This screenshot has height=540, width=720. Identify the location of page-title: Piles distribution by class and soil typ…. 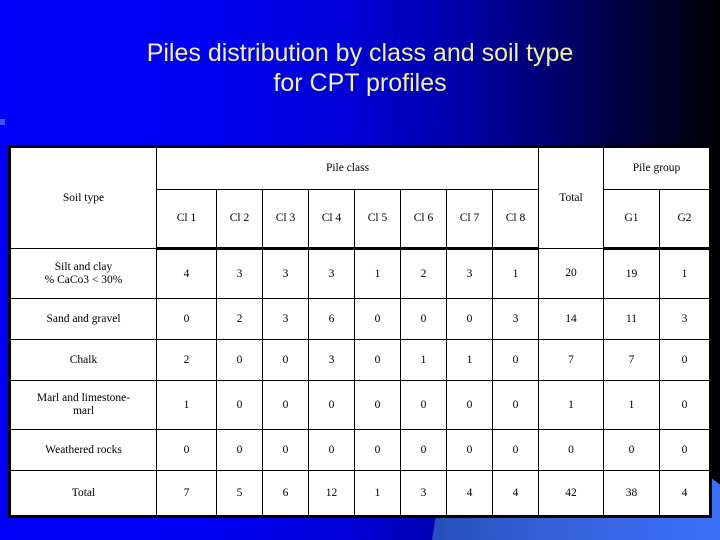
(360, 68).